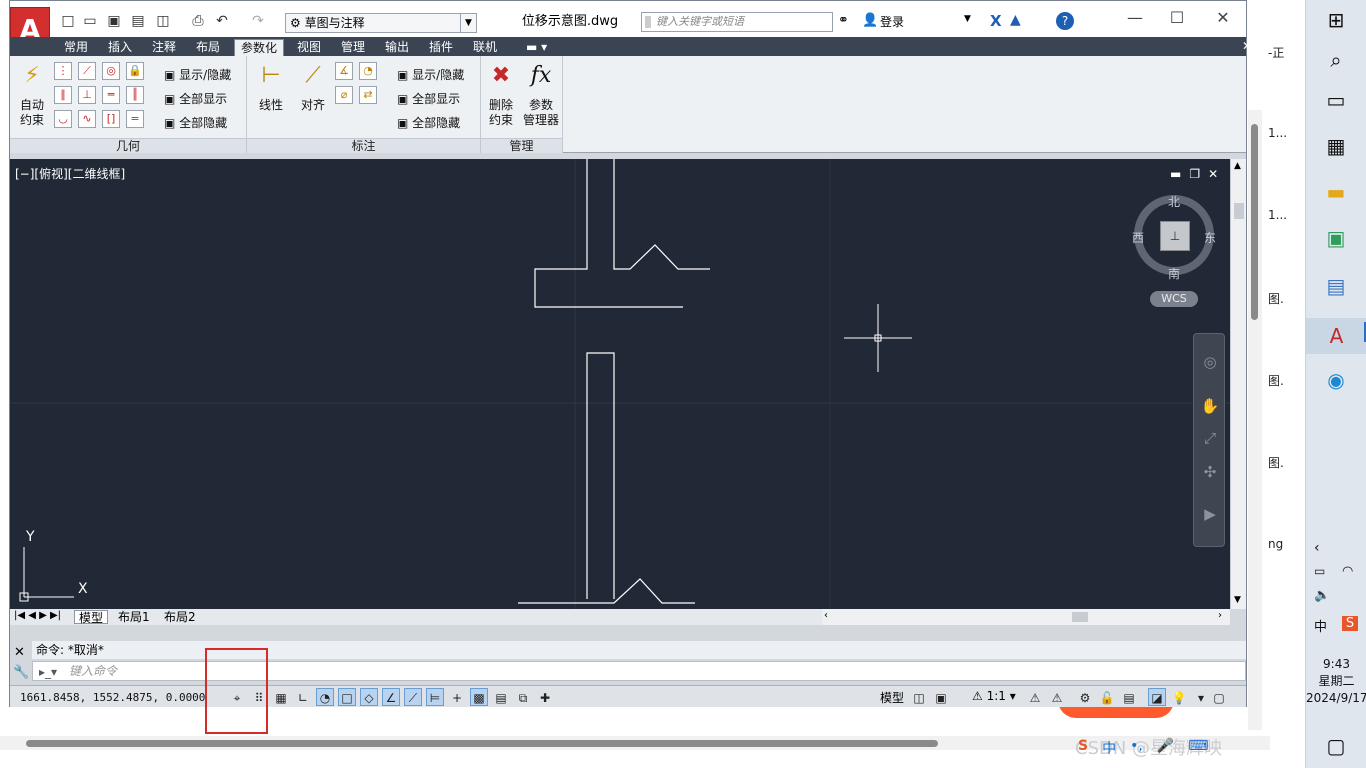  What do you see at coordinates (1175, 236) in the screenshot?
I see `viewcube-top-face: ⊥` at bounding box center [1175, 236].